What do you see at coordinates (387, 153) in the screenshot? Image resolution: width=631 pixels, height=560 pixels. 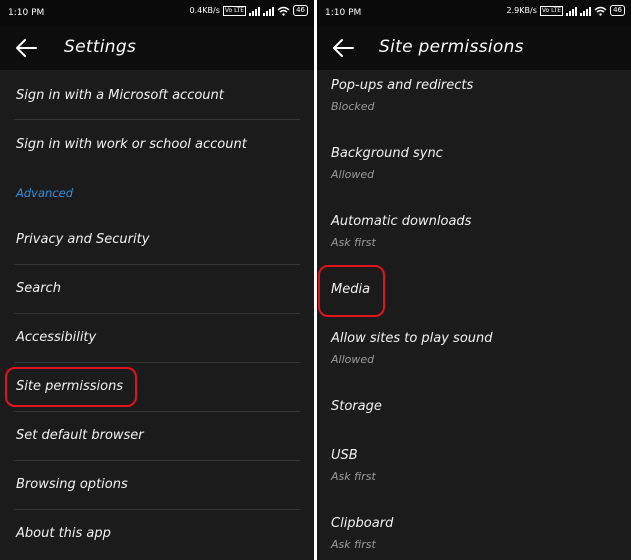 I see `list-item-label: Background sync` at bounding box center [387, 153].